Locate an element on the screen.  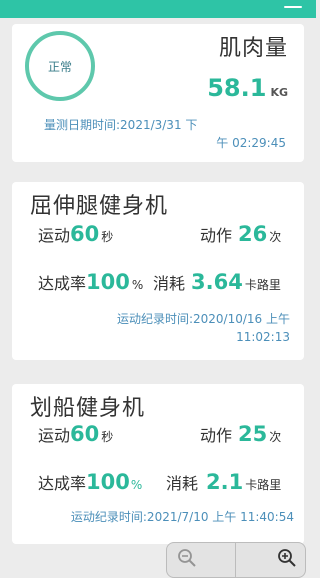
calories-value: 2.1 is located at coordinates (225, 482).